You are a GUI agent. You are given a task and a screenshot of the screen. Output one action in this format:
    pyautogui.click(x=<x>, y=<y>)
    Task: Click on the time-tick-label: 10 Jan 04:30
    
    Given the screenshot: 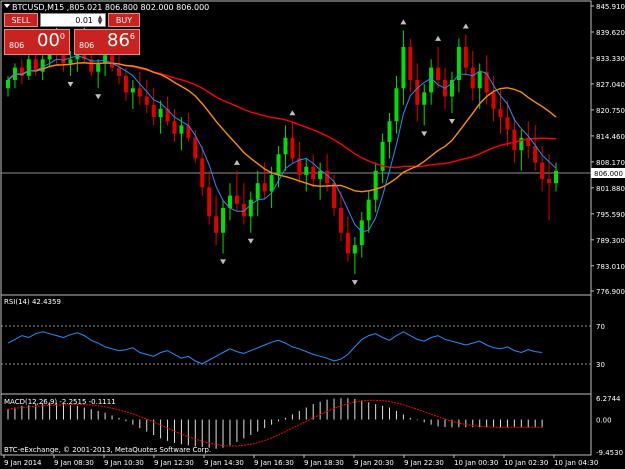 What is the action you would take?
    pyautogui.click(x=576, y=463)
    